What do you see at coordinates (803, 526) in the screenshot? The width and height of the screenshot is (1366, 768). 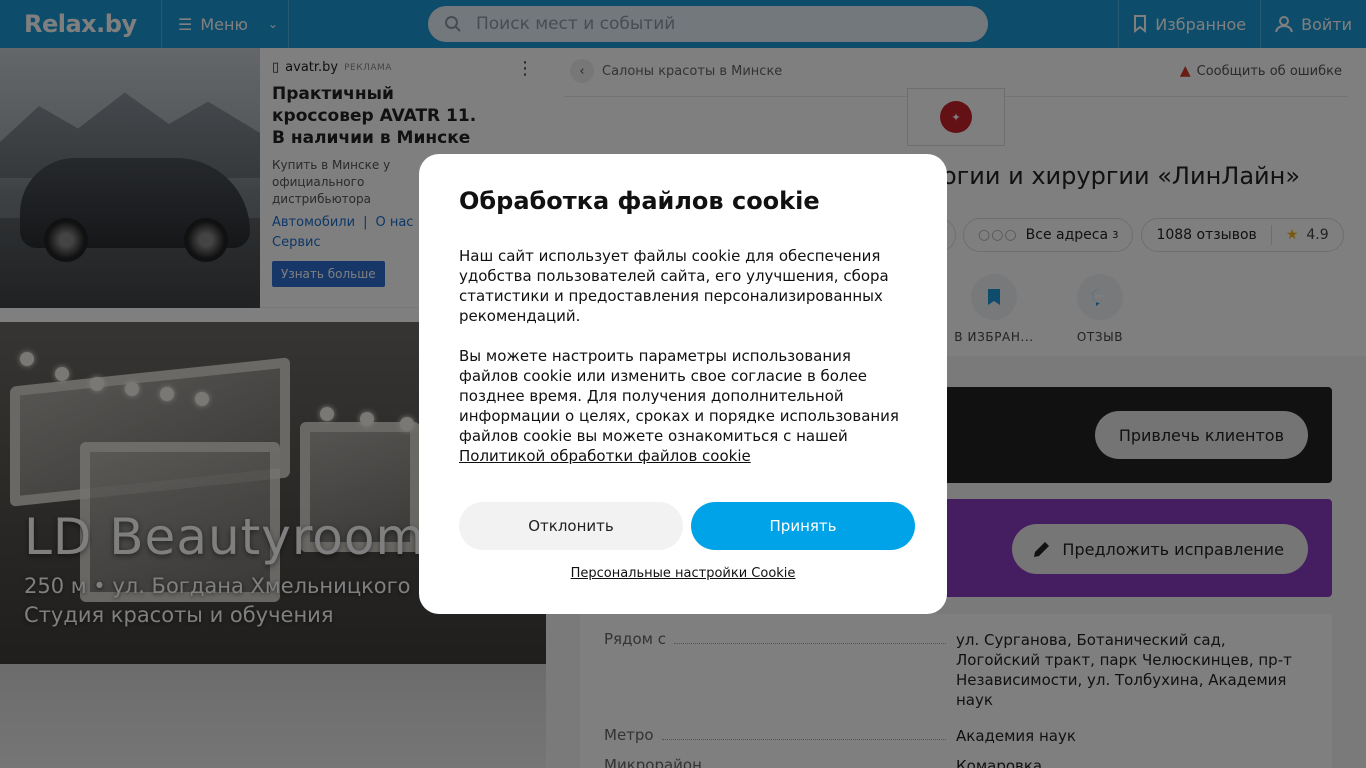 I see `accept-button: Принять` at bounding box center [803, 526].